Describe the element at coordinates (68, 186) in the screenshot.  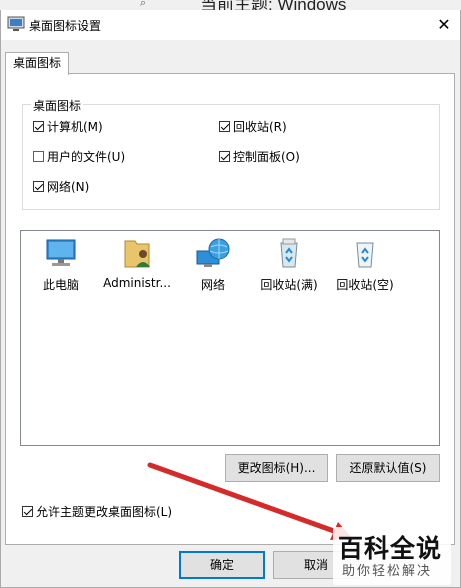
I see `checkbox-label: 网络(N)` at that location.